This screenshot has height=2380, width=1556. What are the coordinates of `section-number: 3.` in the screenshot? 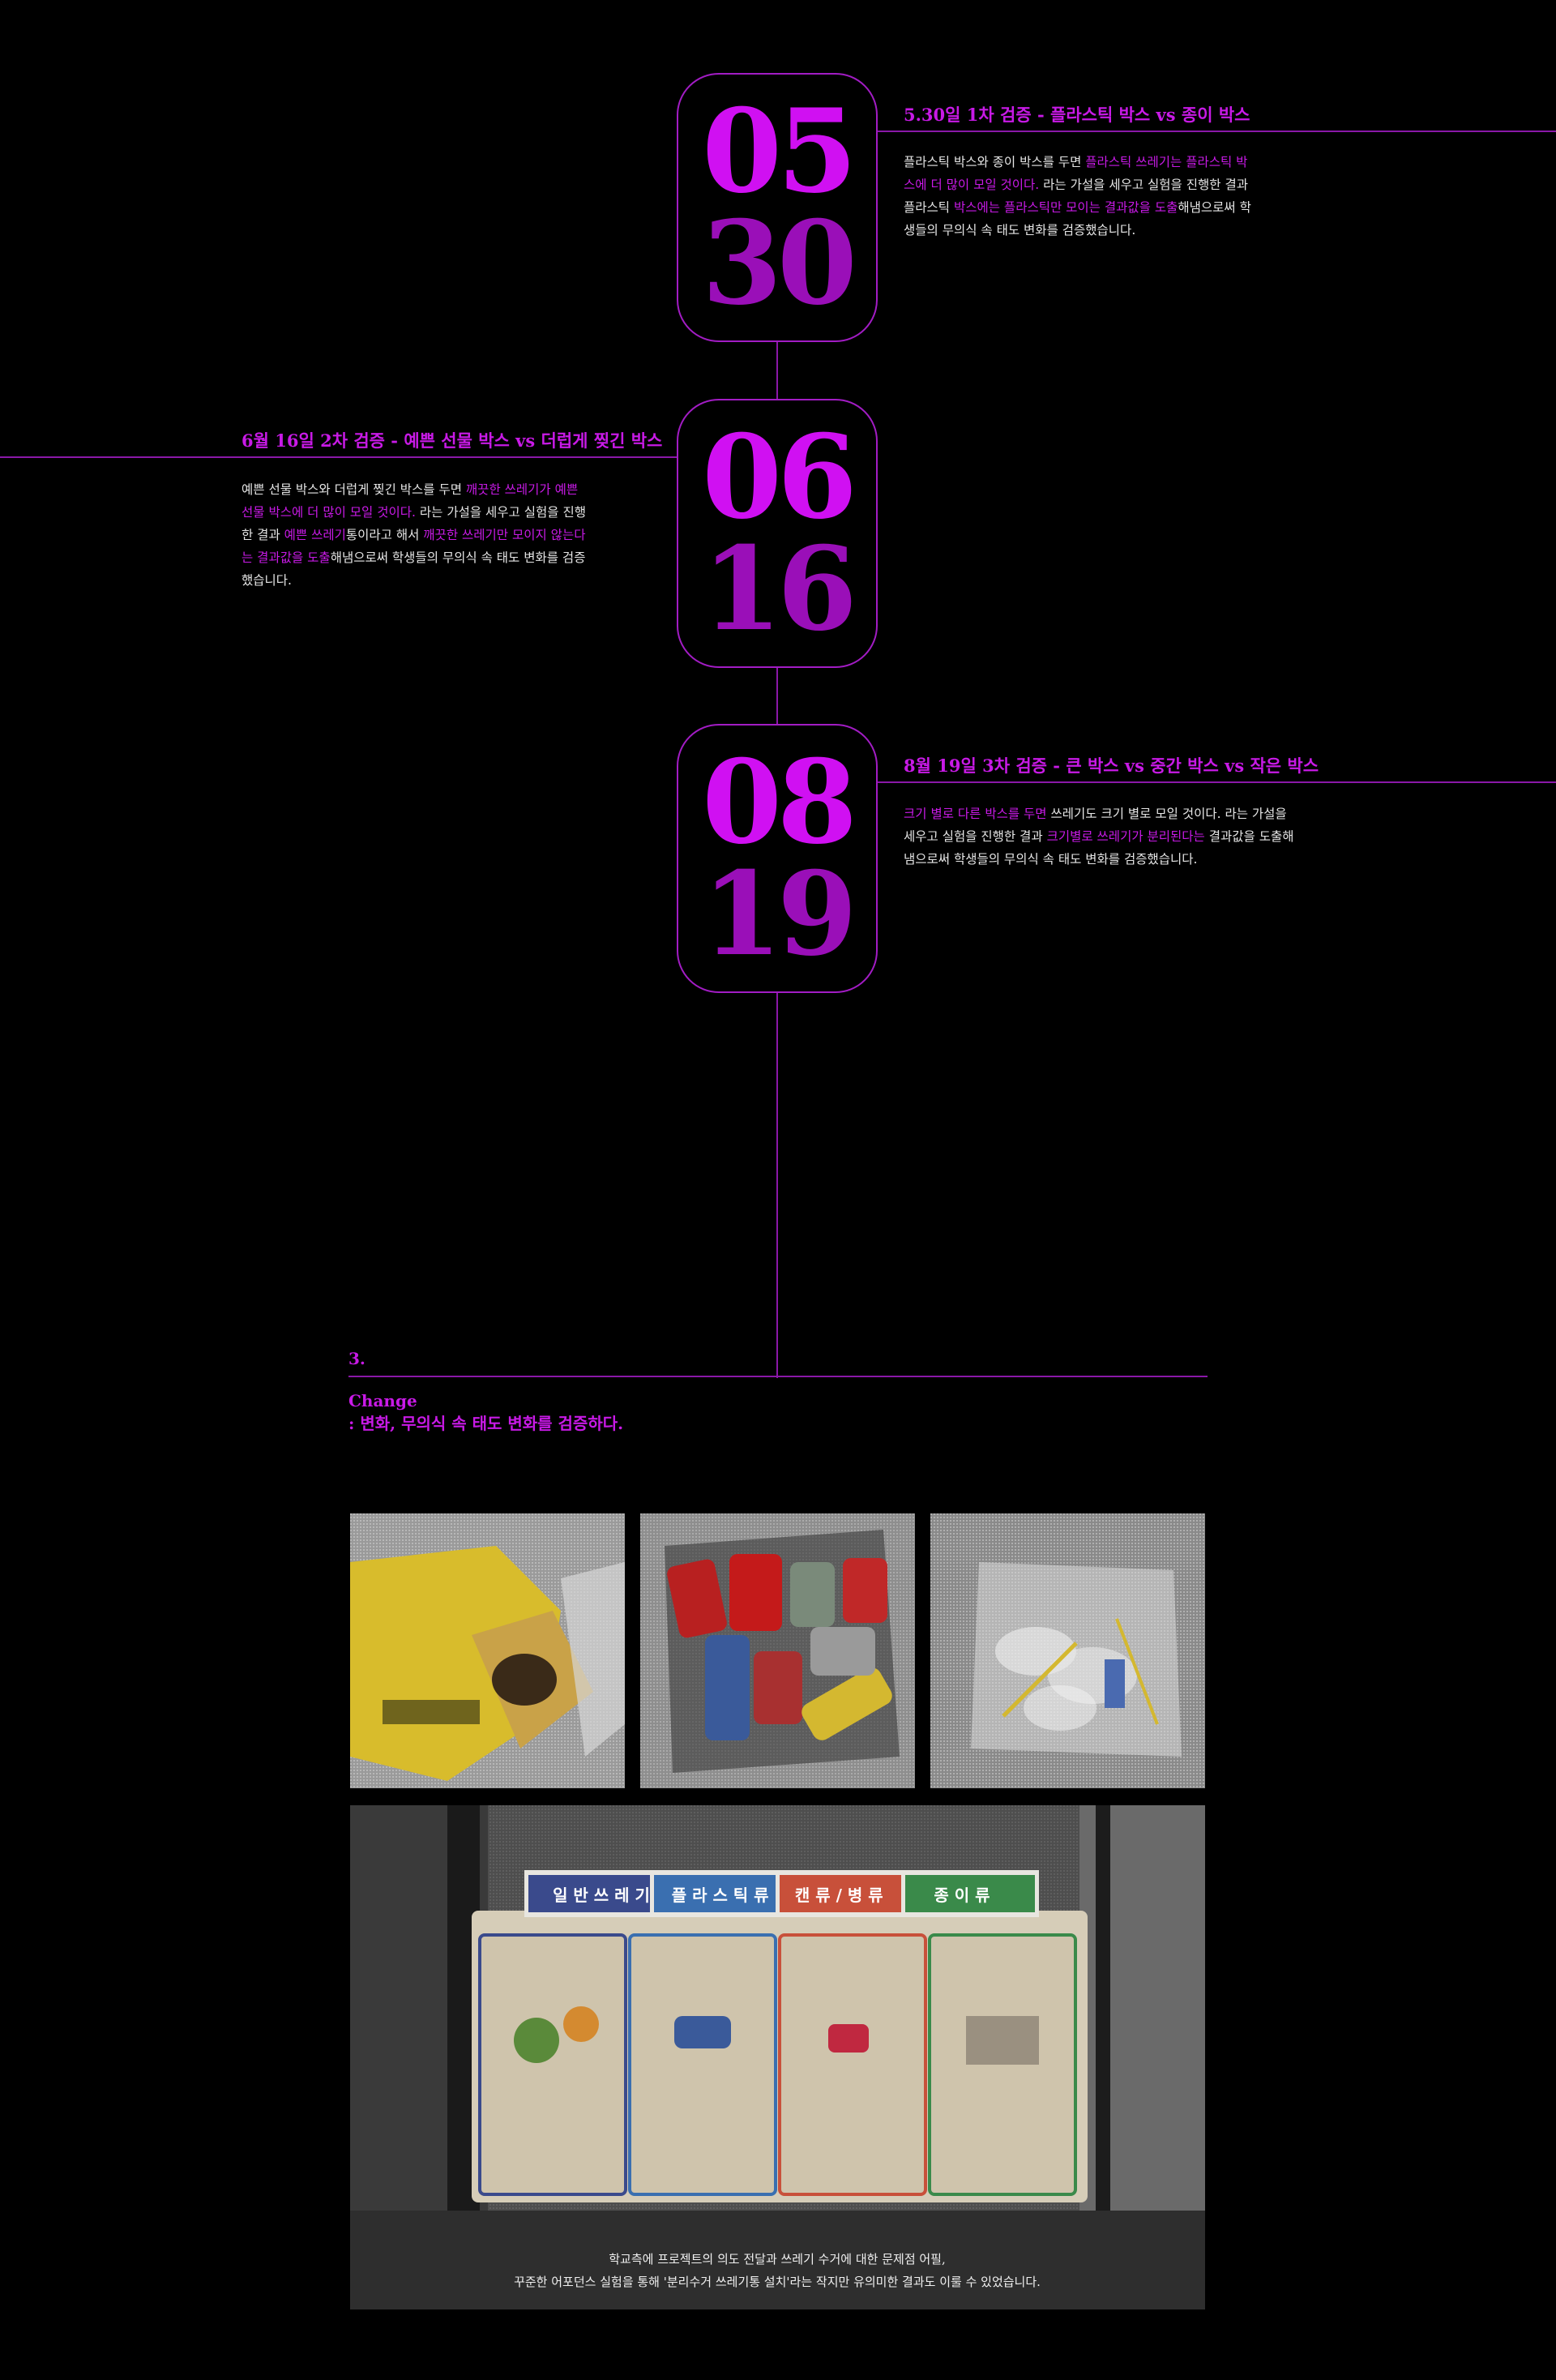 It's located at (356, 1359).